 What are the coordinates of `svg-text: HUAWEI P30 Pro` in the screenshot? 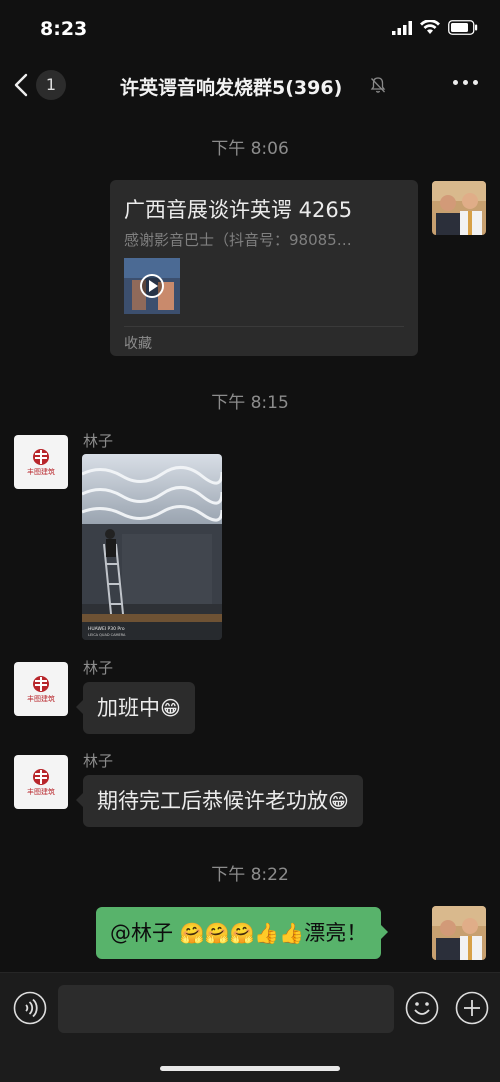 It's located at (106, 629).